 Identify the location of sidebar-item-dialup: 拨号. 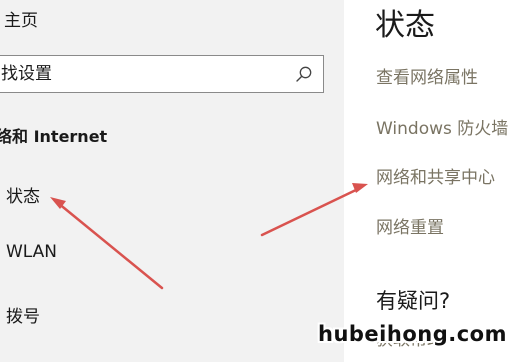
(23, 314).